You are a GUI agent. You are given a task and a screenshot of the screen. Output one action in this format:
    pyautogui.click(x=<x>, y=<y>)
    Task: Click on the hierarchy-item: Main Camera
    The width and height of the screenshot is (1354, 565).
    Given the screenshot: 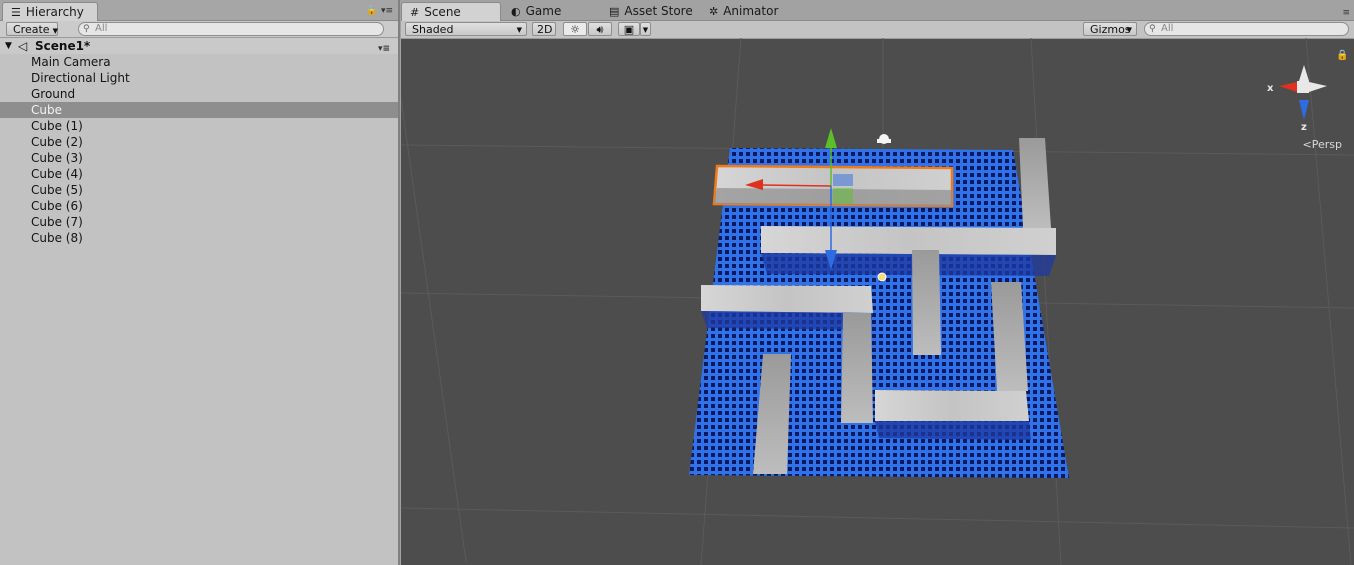 What is the action you would take?
    pyautogui.click(x=199, y=62)
    